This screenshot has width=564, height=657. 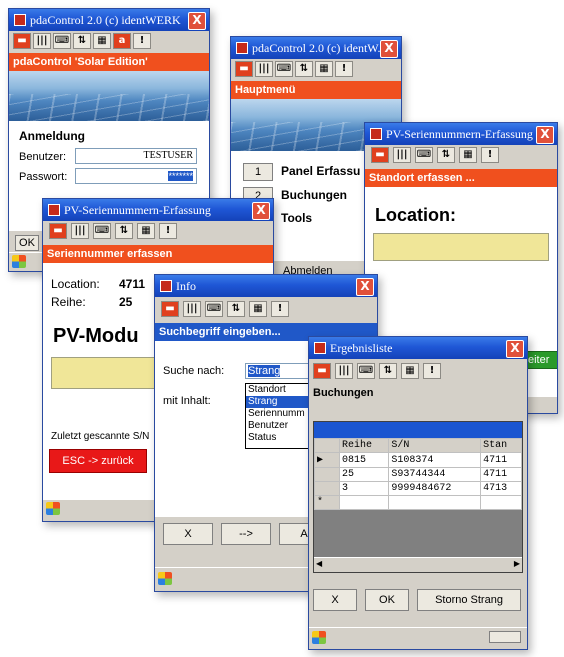 What do you see at coordinates (280, 438) in the screenshot?
I see `option-status: Status` at bounding box center [280, 438].